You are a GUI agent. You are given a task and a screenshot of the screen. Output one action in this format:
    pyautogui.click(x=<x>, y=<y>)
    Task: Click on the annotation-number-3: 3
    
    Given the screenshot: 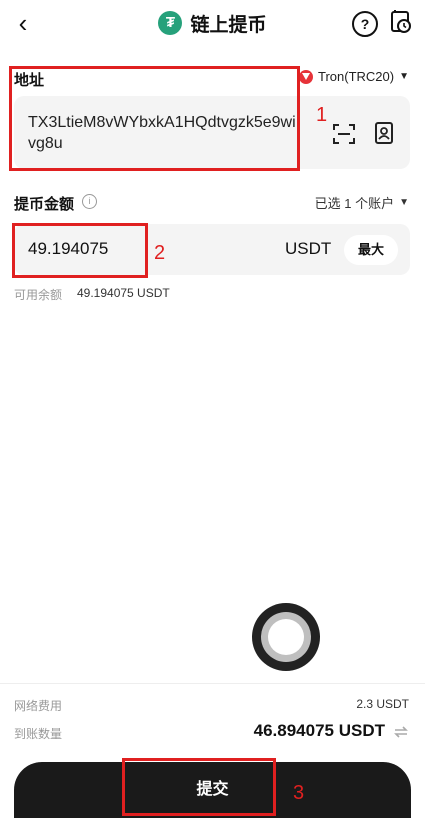 What is the action you would take?
    pyautogui.click(x=299, y=793)
    